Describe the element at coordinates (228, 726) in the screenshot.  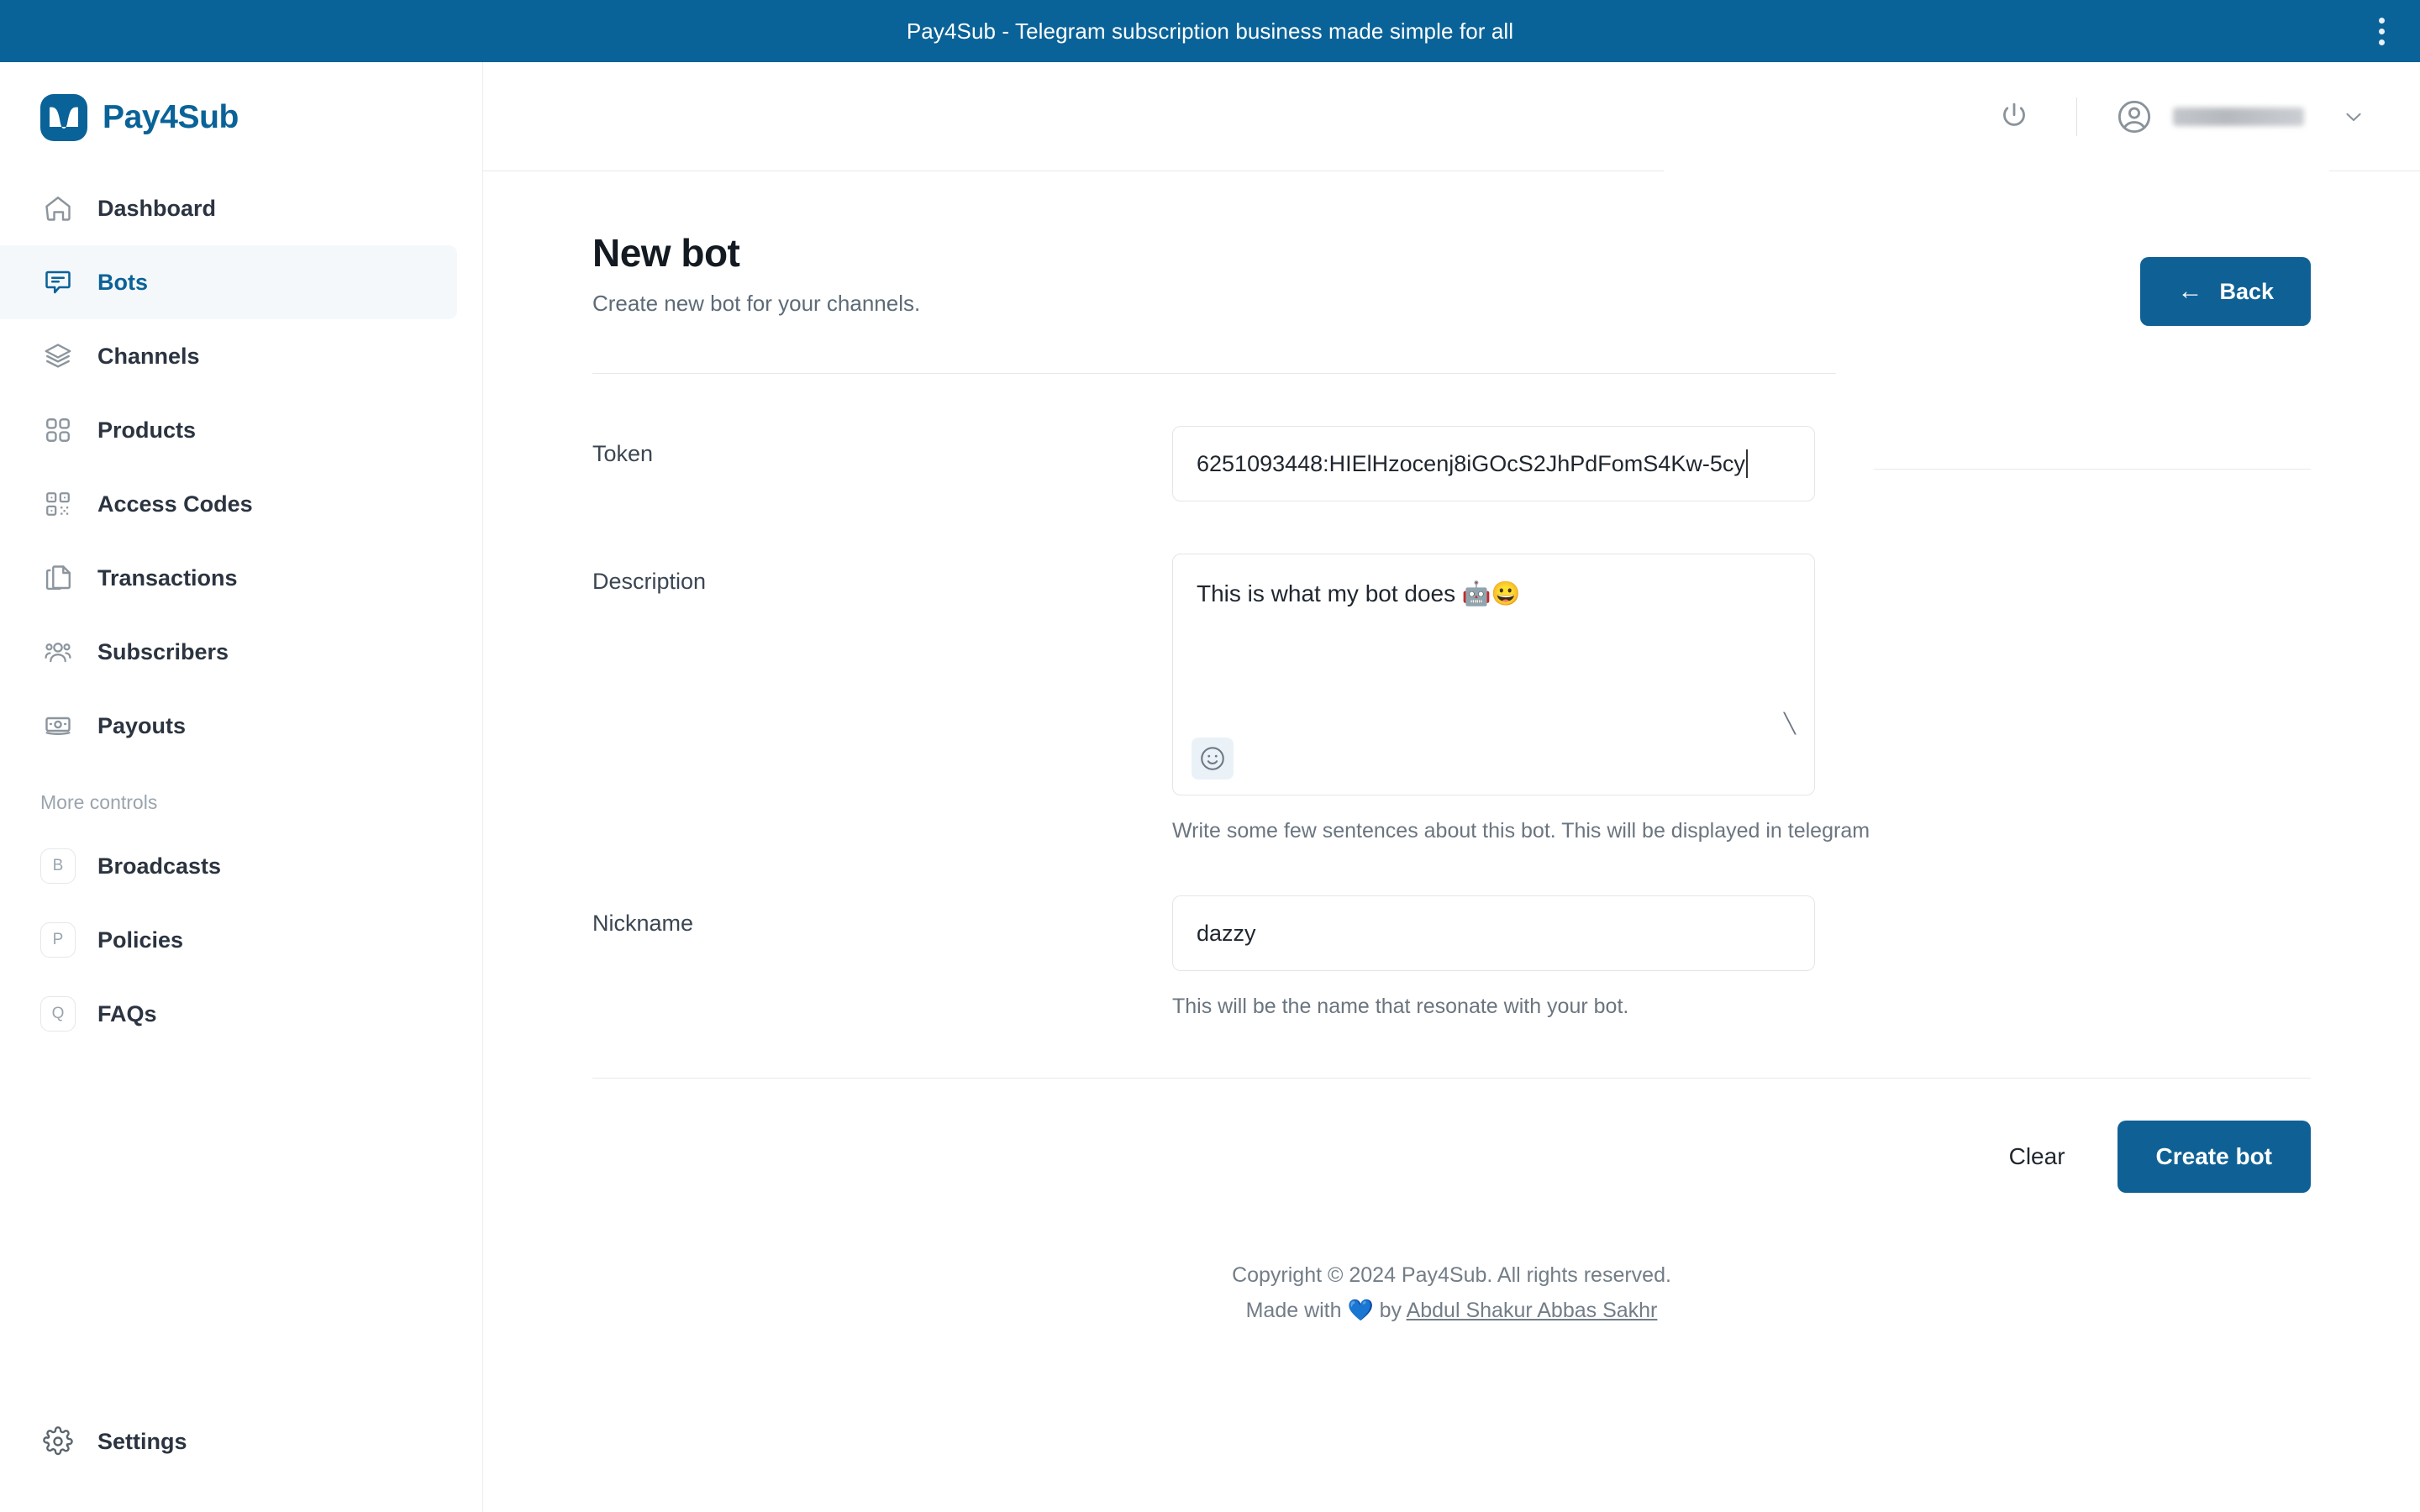
I see `sidebar-item-payouts: Payouts` at that location.